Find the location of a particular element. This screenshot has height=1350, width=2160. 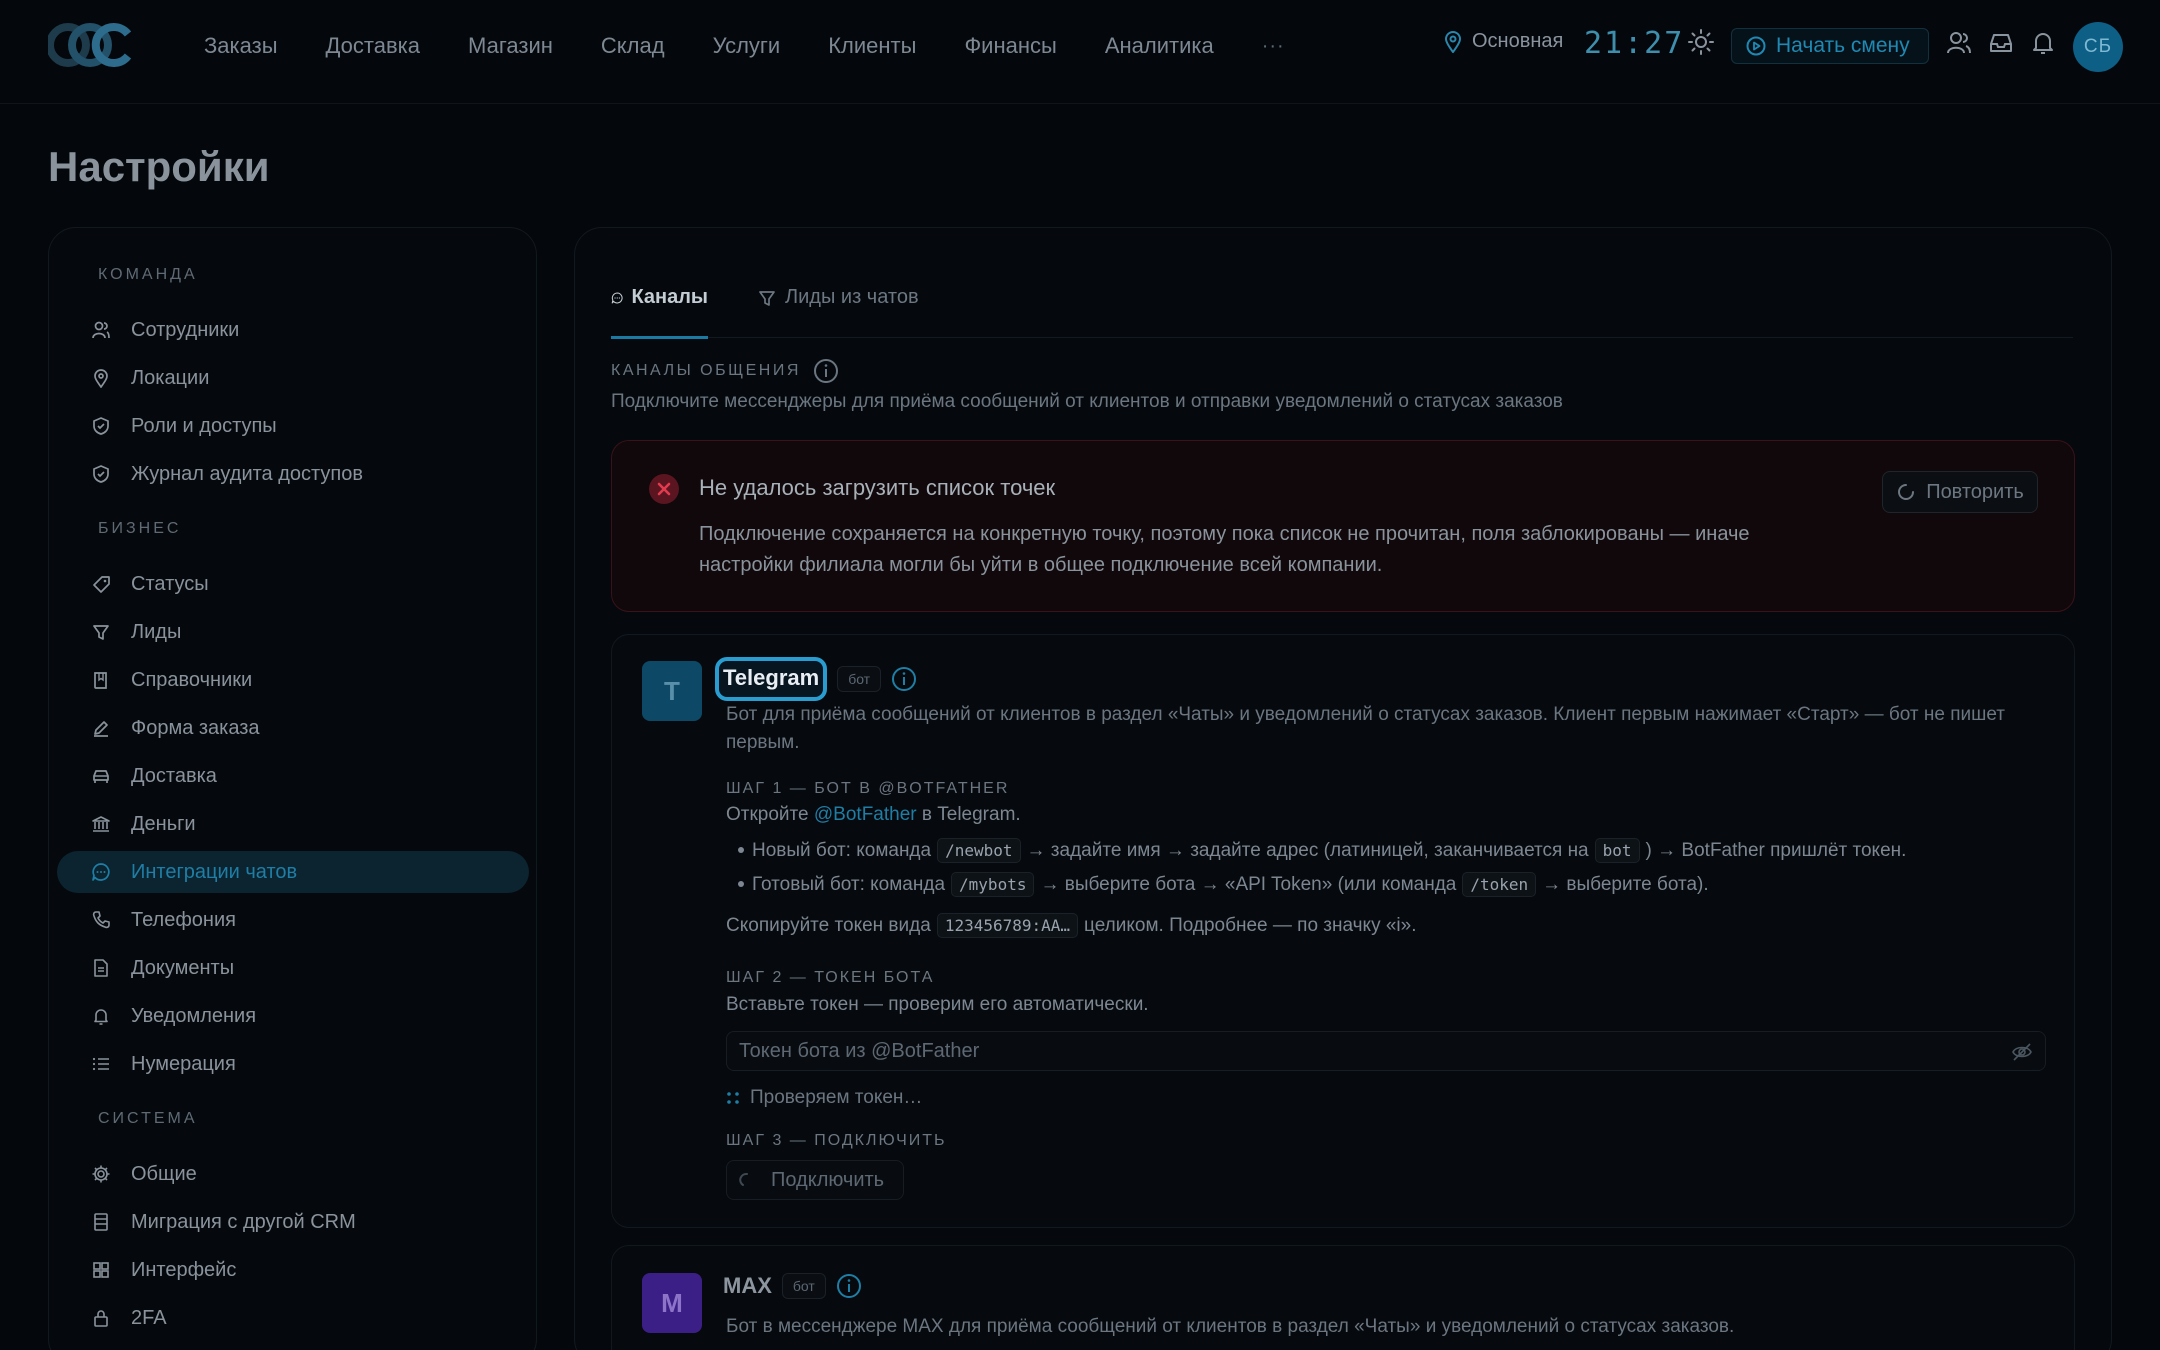

pen-icon is located at coordinates (101, 729).